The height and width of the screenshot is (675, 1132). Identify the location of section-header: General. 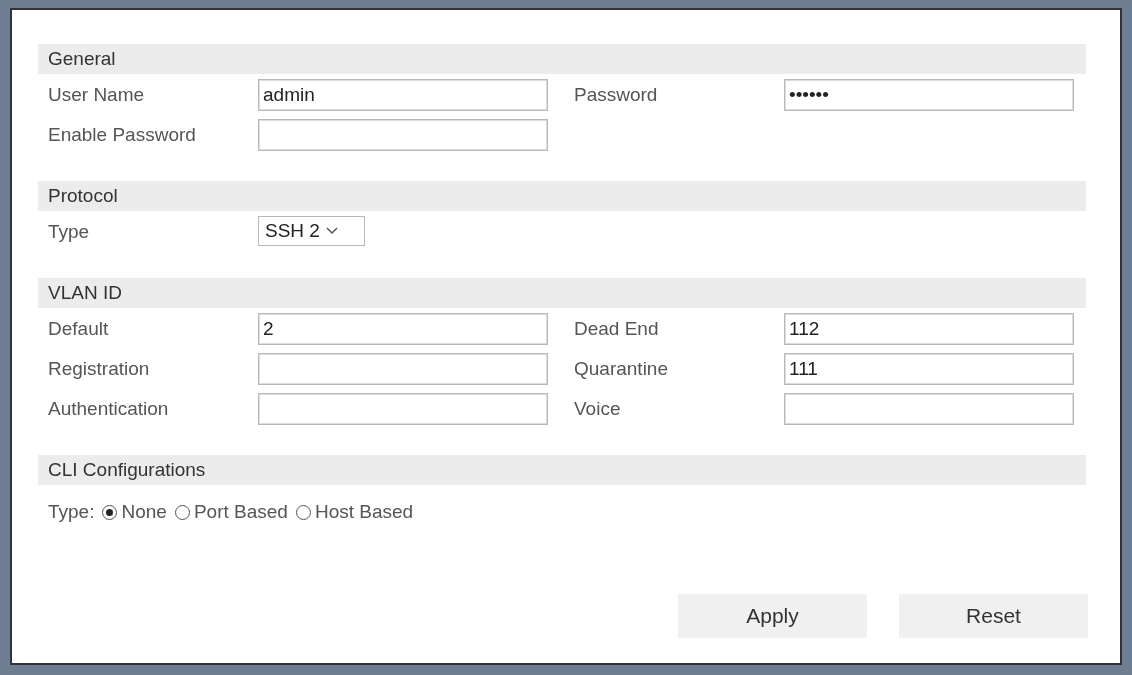
(562, 59).